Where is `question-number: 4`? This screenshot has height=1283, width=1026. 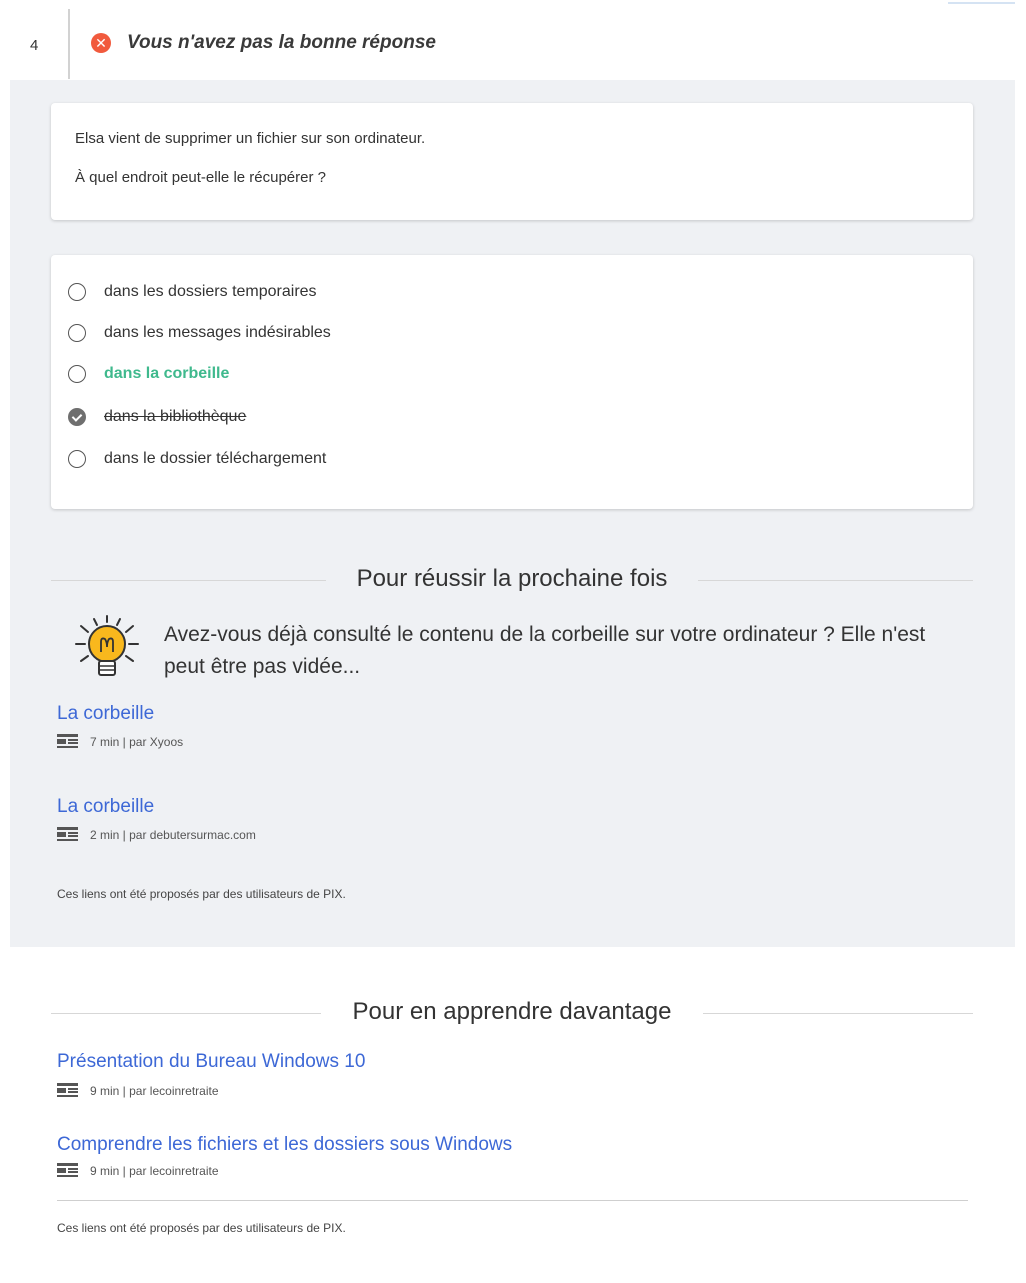
question-number: 4 is located at coordinates (34, 45).